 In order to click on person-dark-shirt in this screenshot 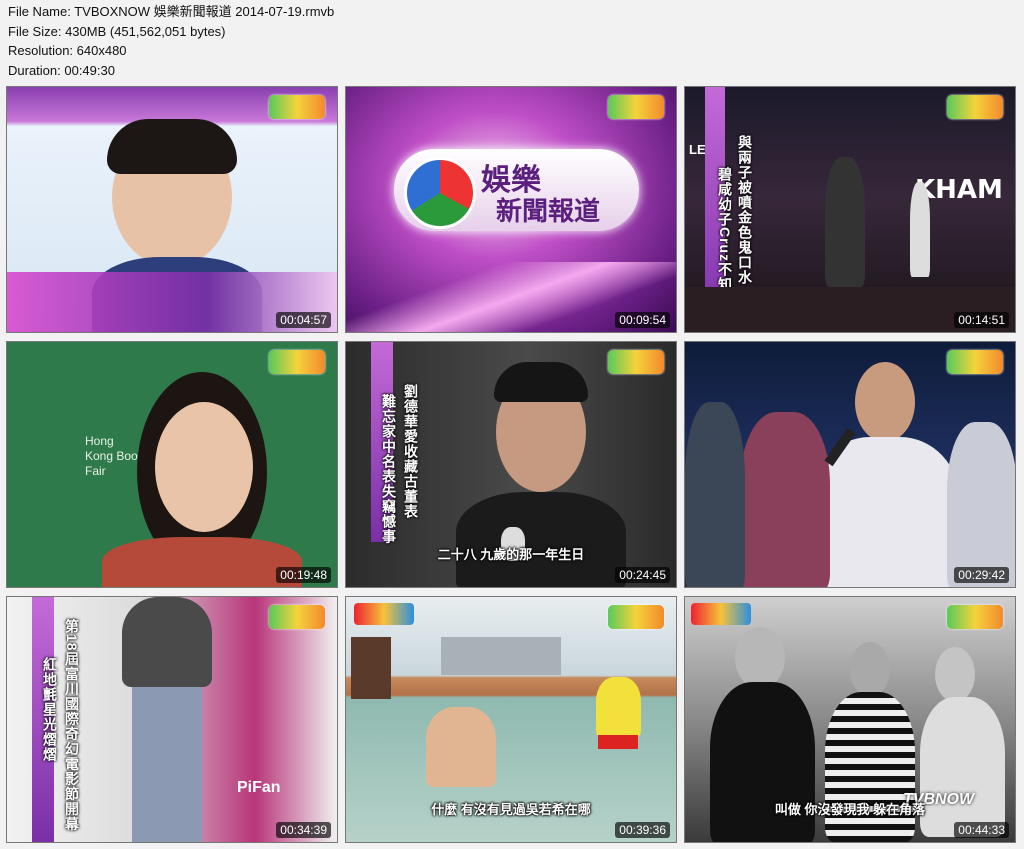, I will do `click(762, 762)`.